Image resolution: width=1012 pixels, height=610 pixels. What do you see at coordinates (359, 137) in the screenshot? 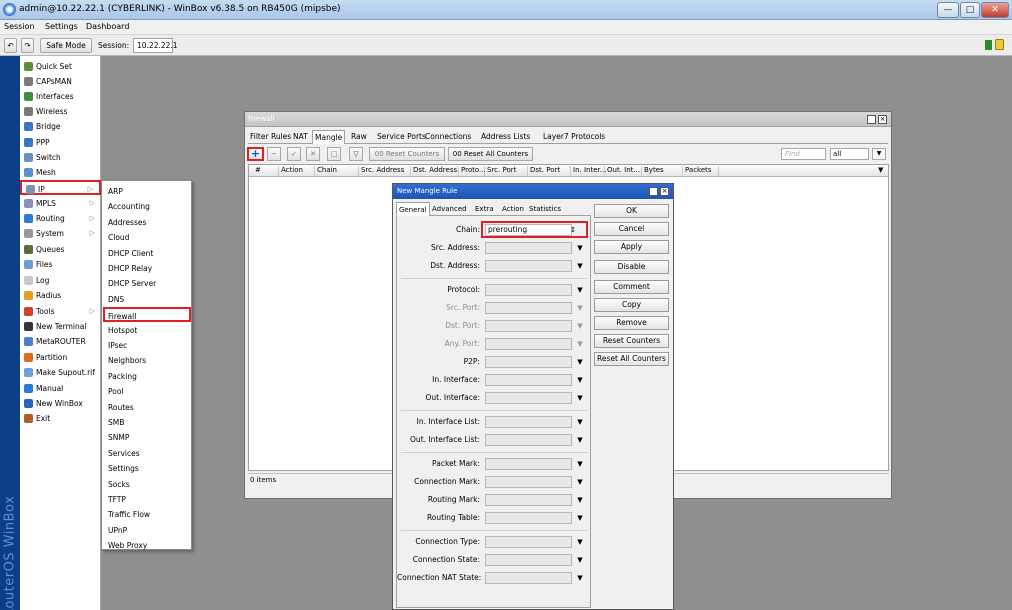
I see `tab-raw: Raw` at bounding box center [359, 137].